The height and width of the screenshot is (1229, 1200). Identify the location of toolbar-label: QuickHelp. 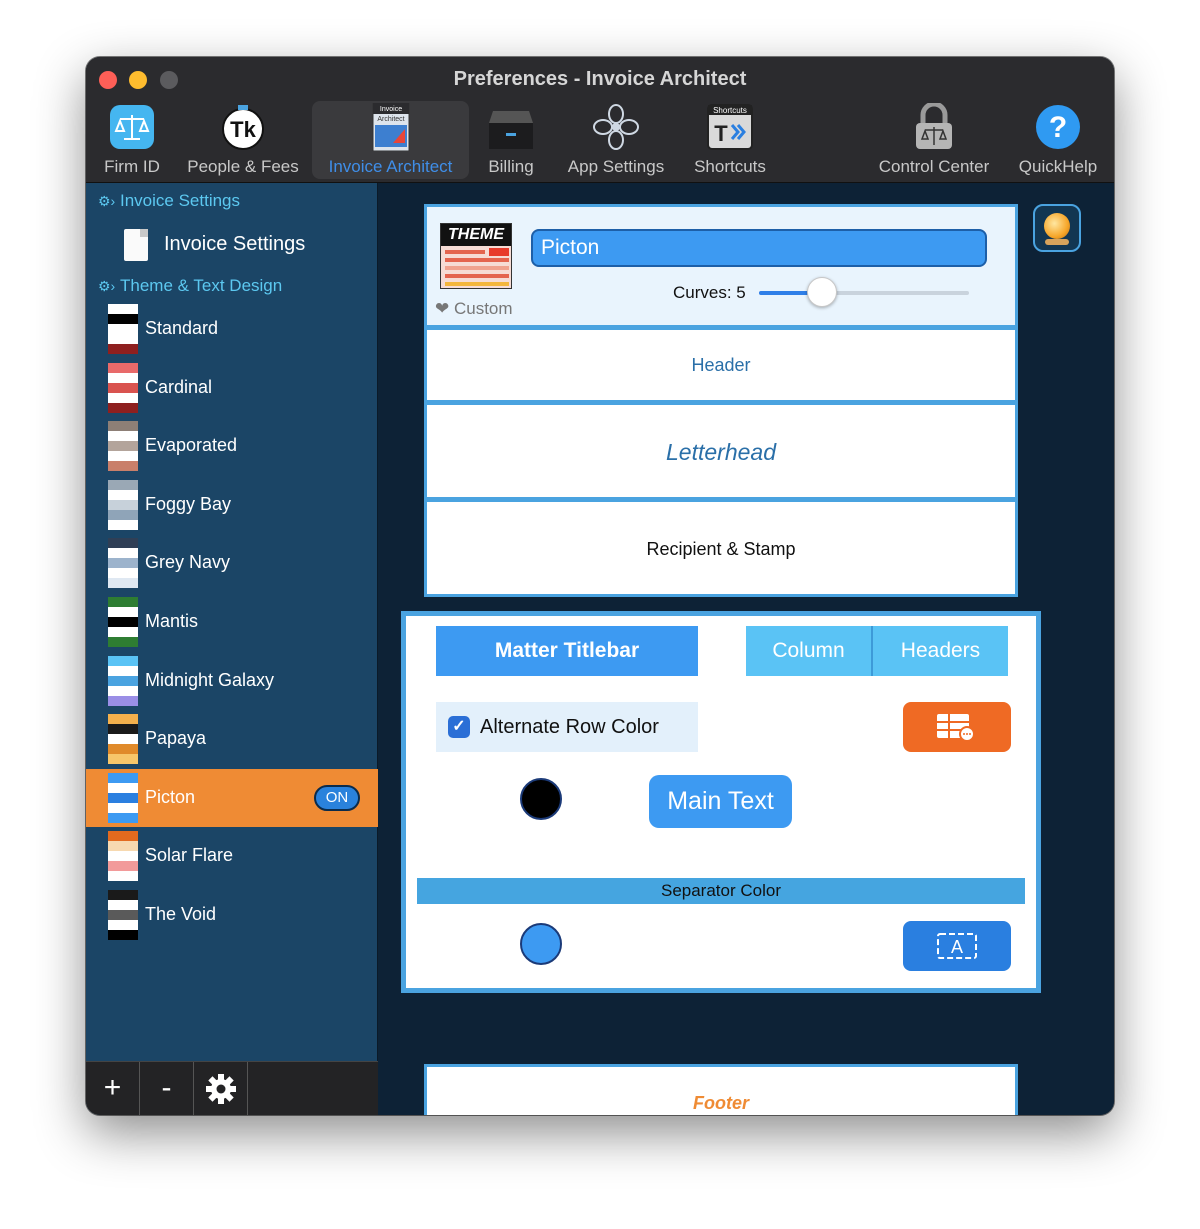
(1058, 166).